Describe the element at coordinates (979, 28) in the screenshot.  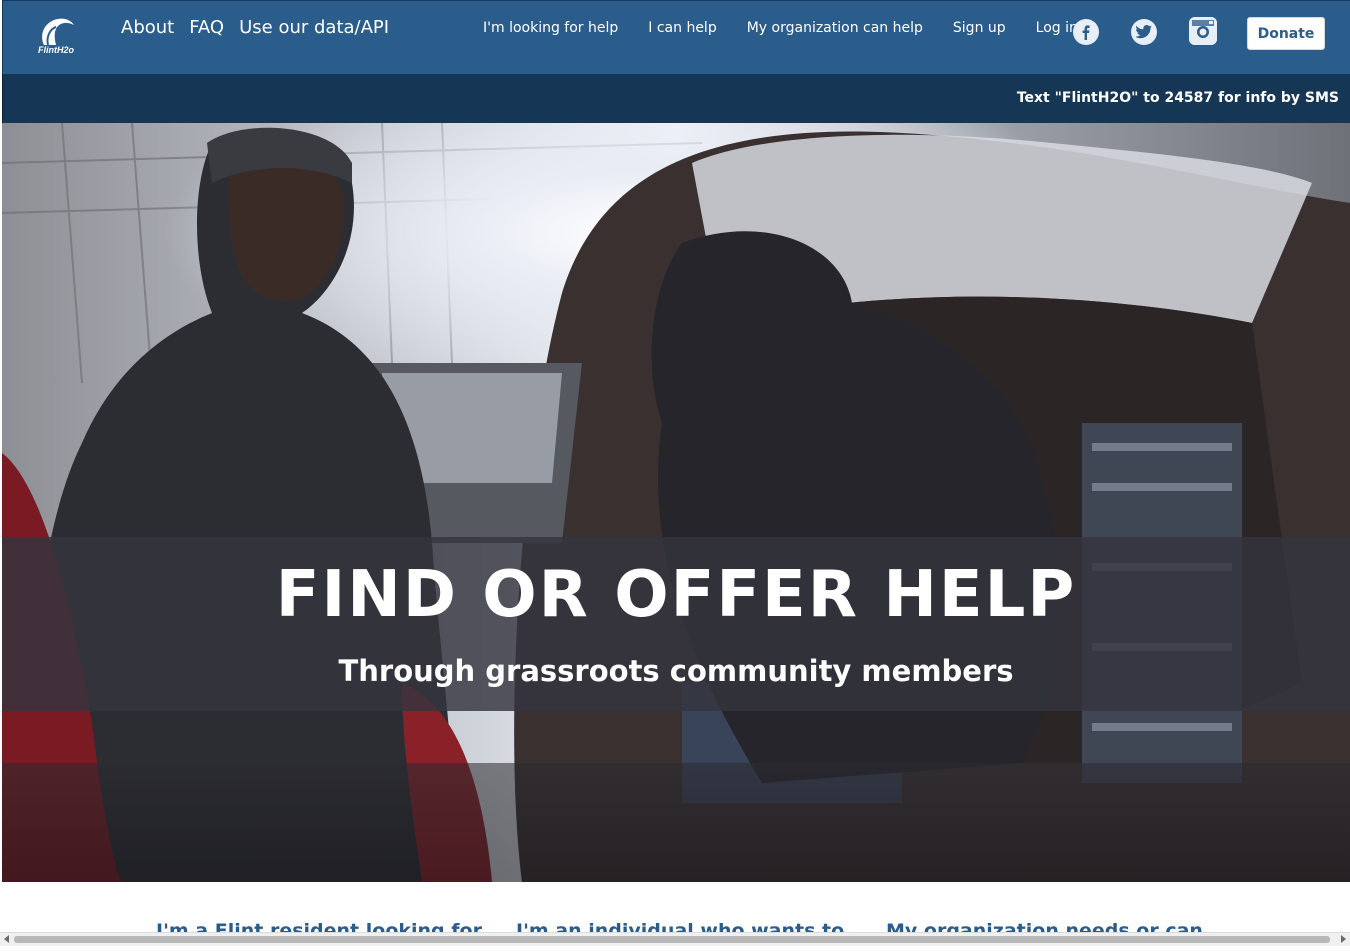
I see `nav-link-sign-up: Sign up` at that location.